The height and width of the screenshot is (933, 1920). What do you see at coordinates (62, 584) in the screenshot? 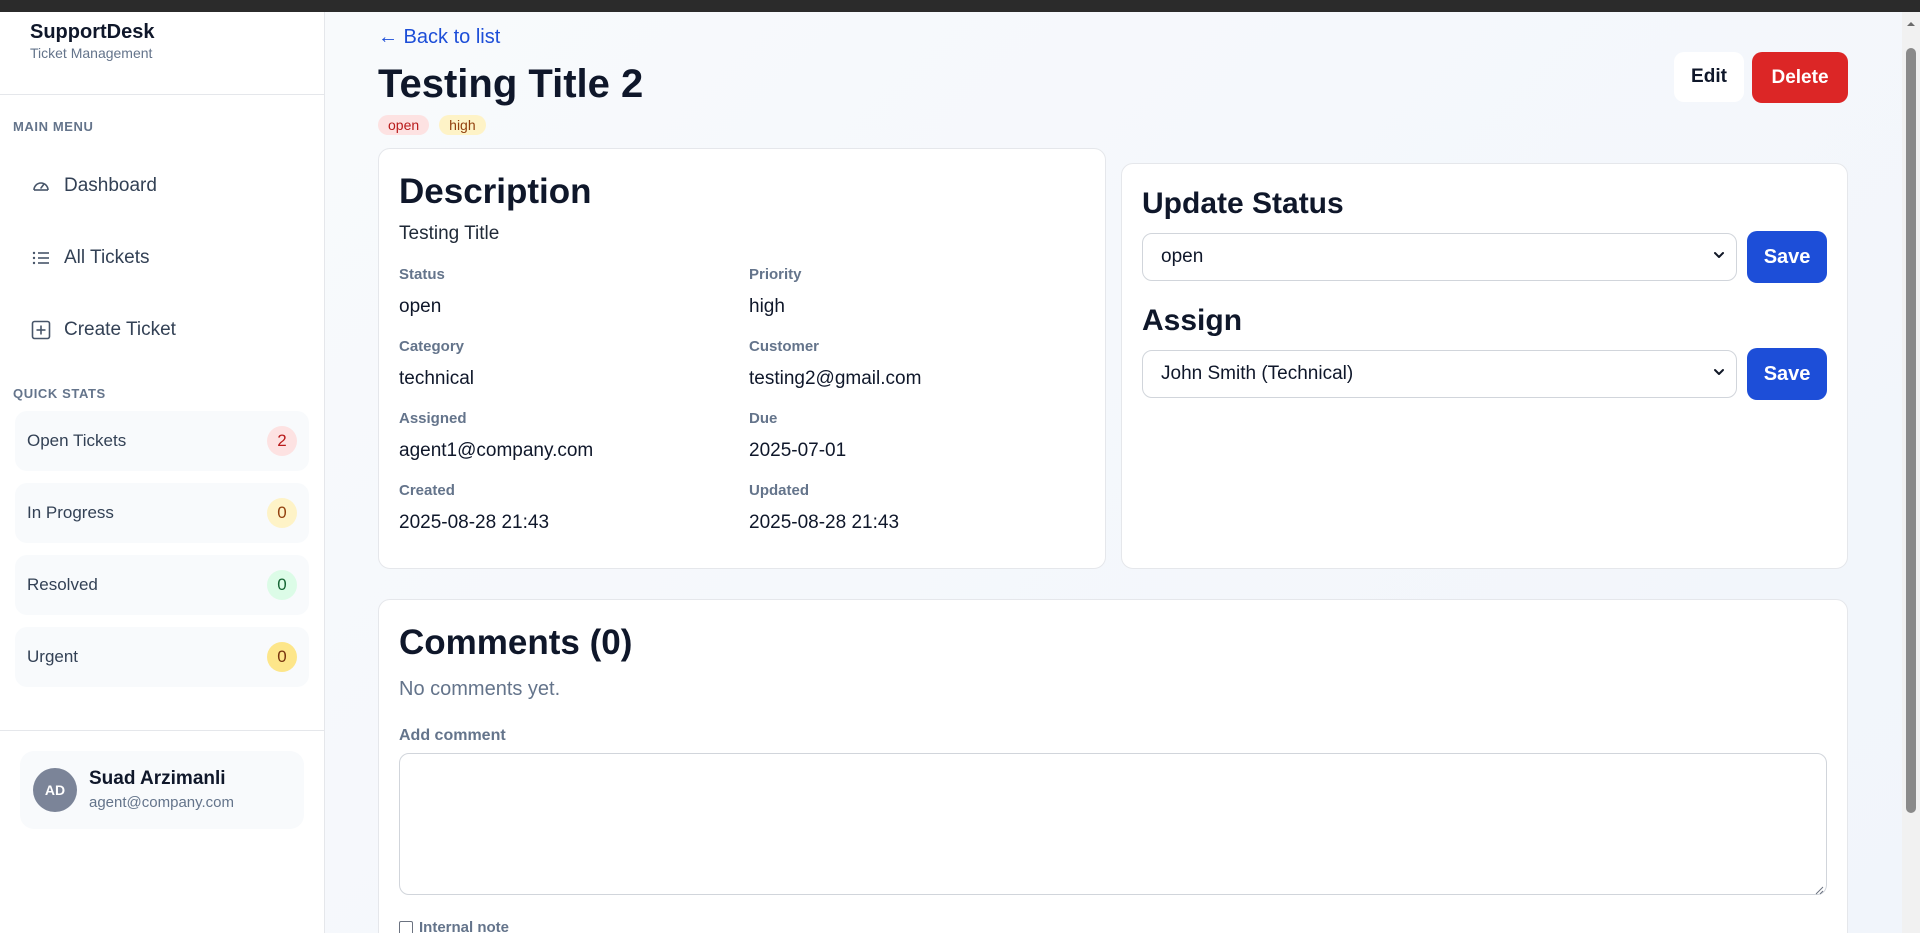
I see `stat-label: Resolved` at bounding box center [62, 584].